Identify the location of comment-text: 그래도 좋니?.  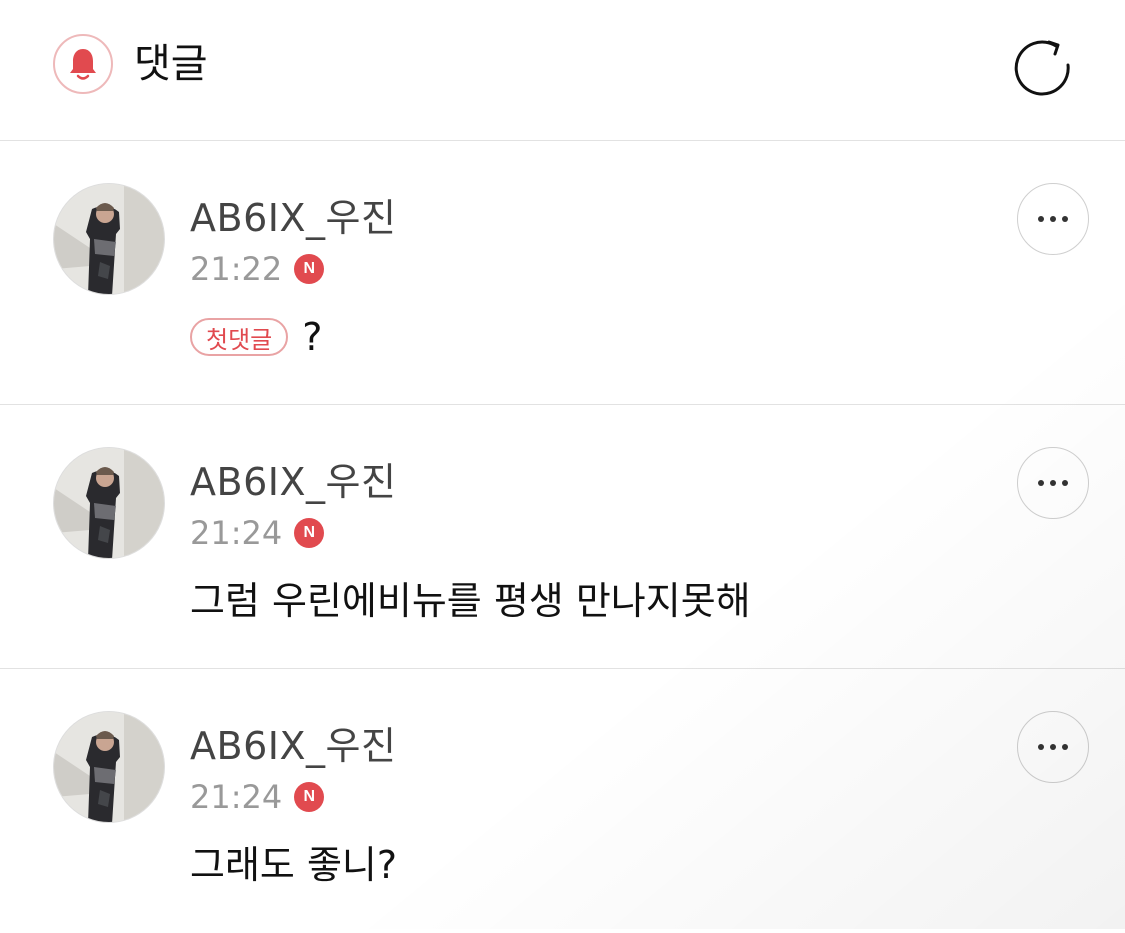
(294, 865).